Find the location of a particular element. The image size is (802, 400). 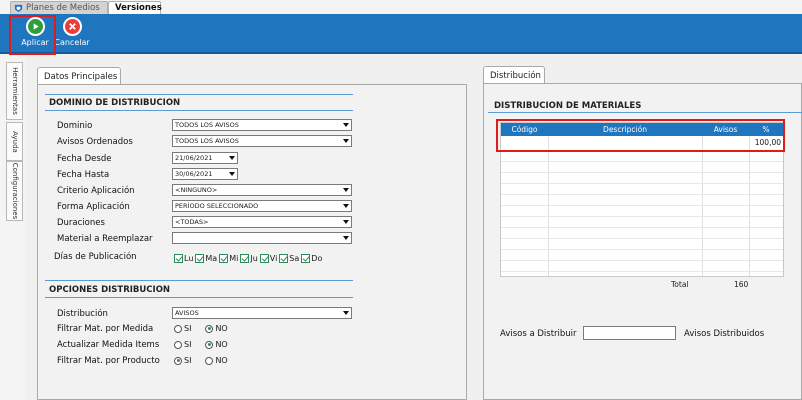

tab-label: Versiones is located at coordinates (138, 8).